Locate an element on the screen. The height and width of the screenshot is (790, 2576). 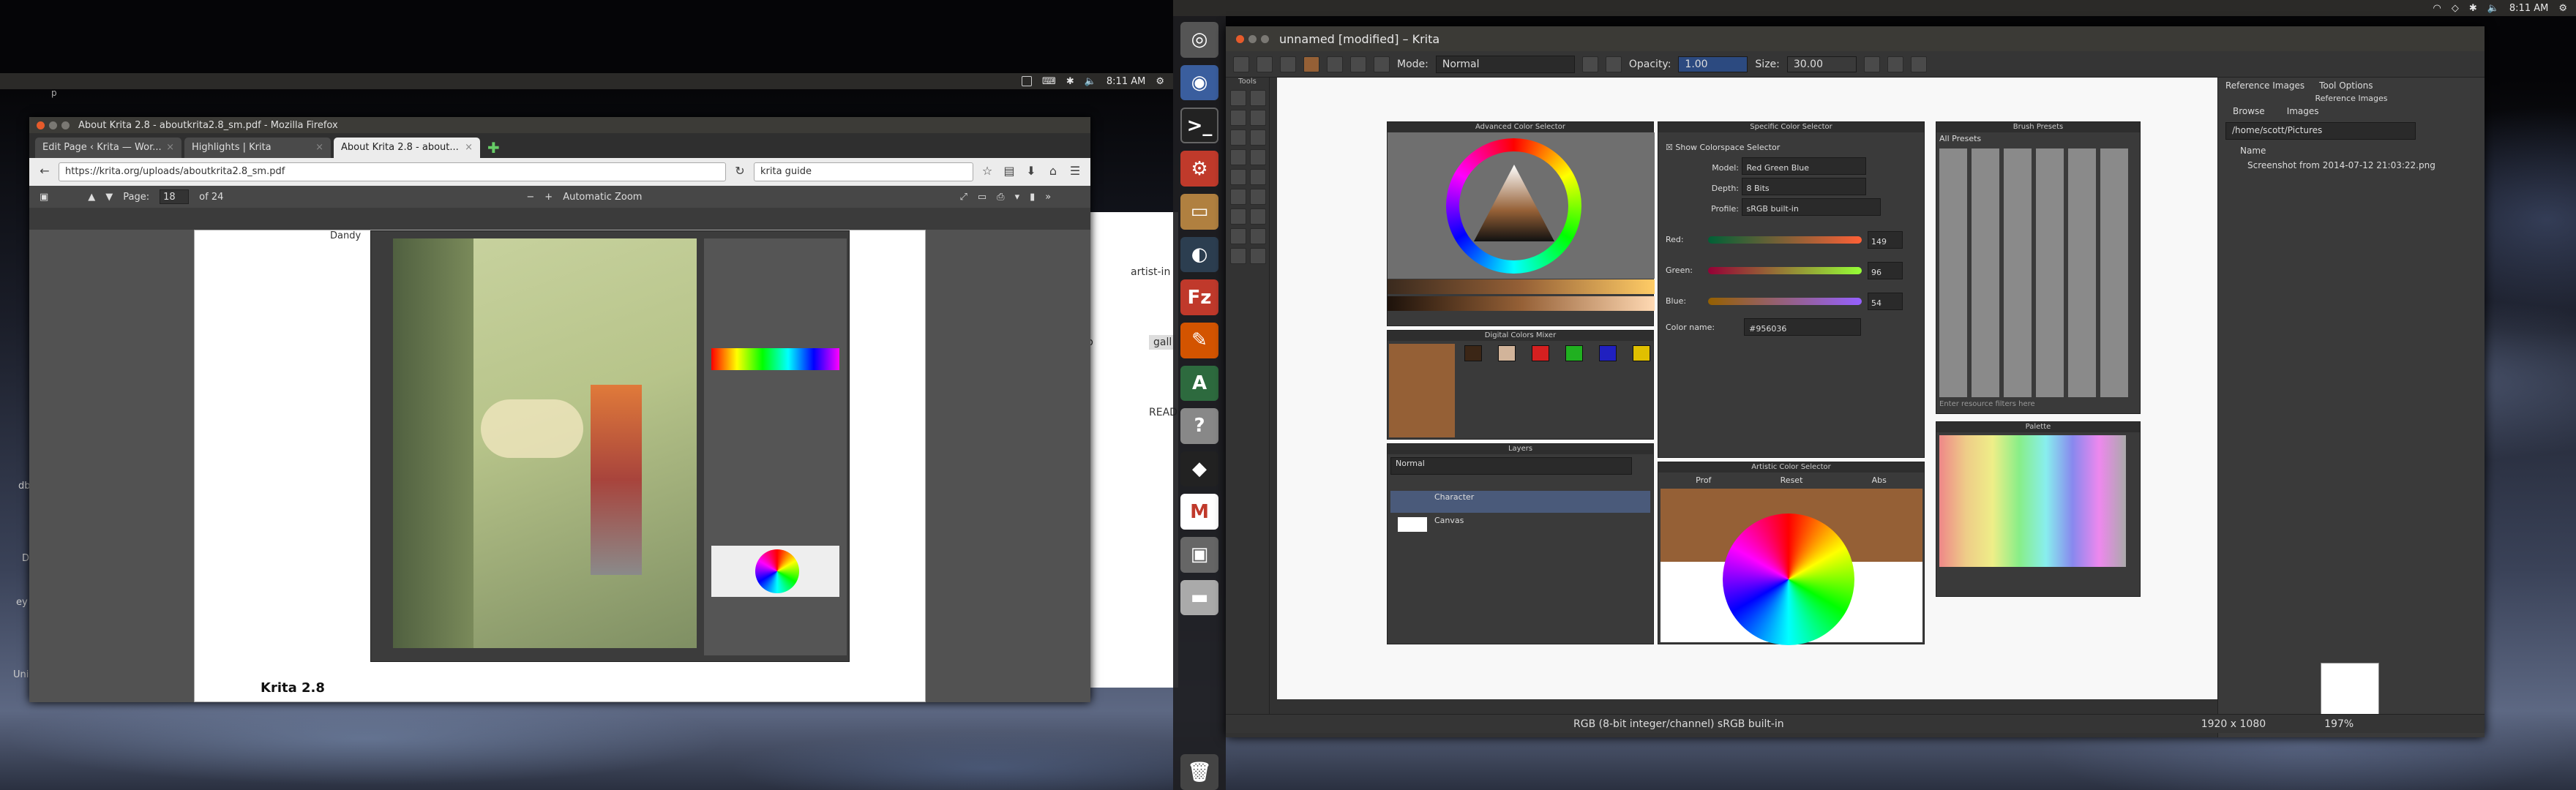
fill-tool-icon is located at coordinates (1238, 177).